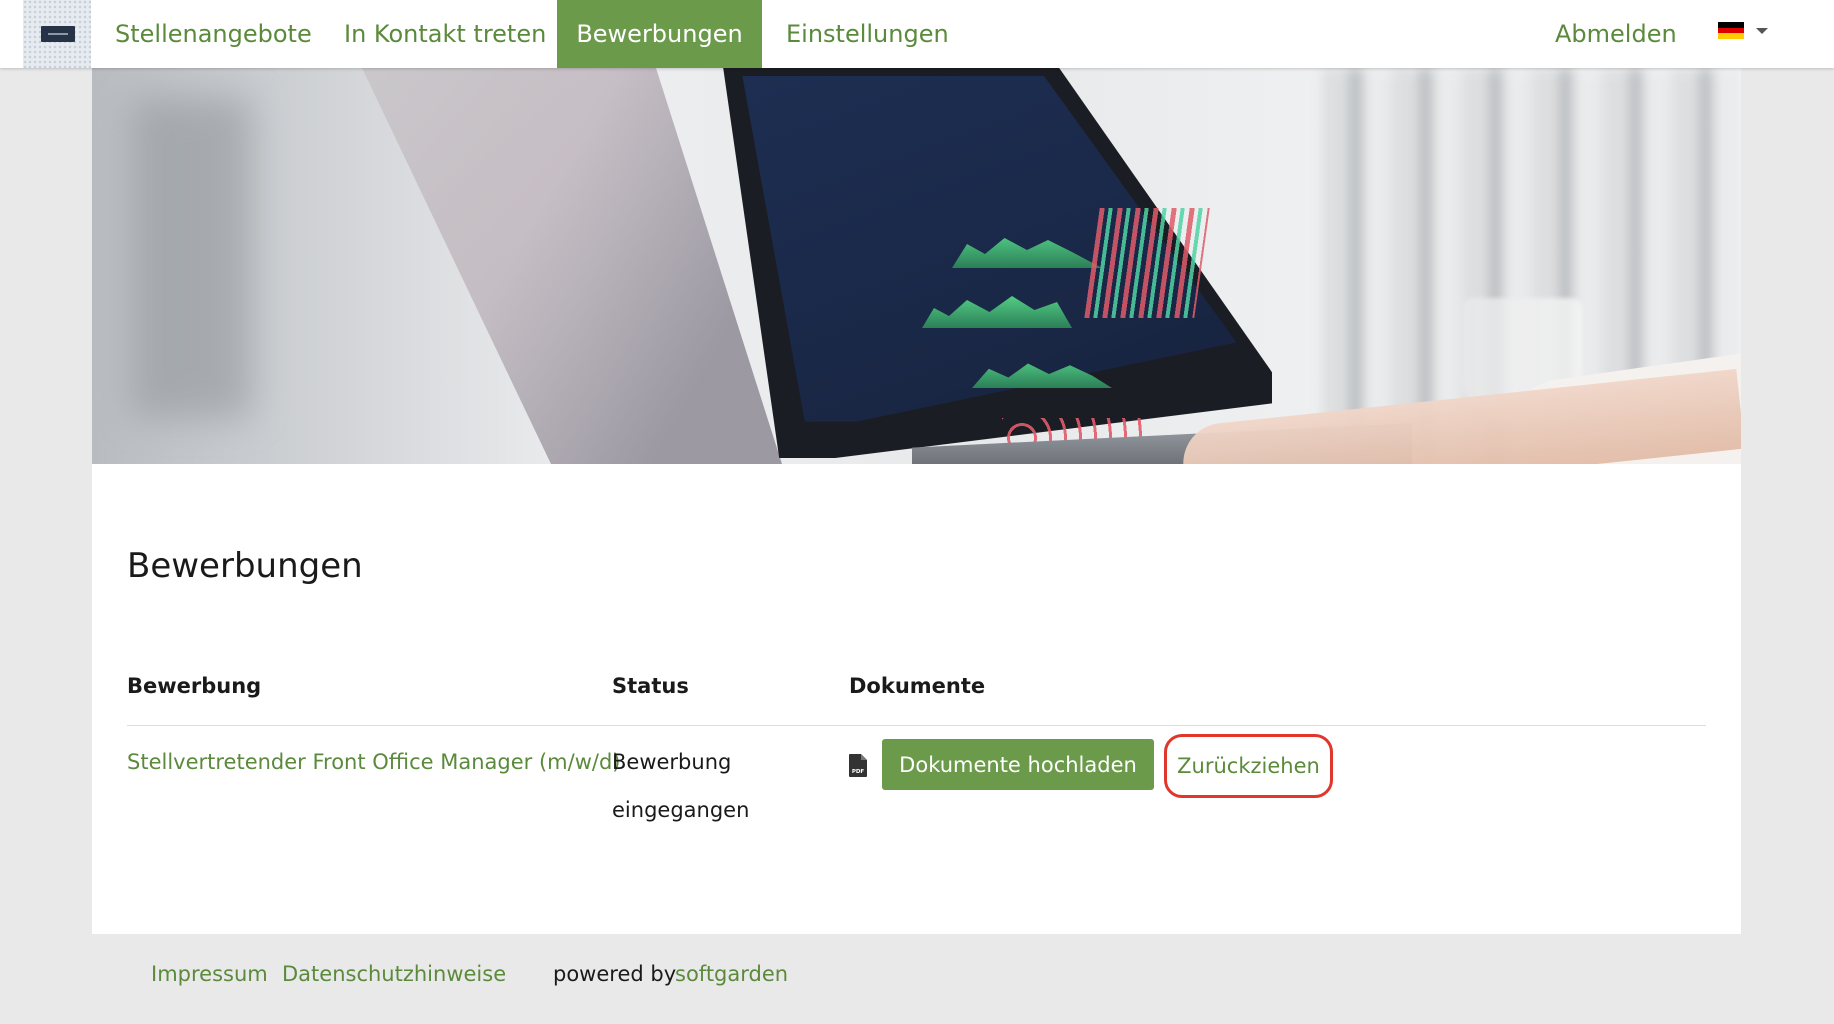  Describe the element at coordinates (213, 34) in the screenshot. I see `nav-item-stellenangebote: Stellenangebote` at that location.